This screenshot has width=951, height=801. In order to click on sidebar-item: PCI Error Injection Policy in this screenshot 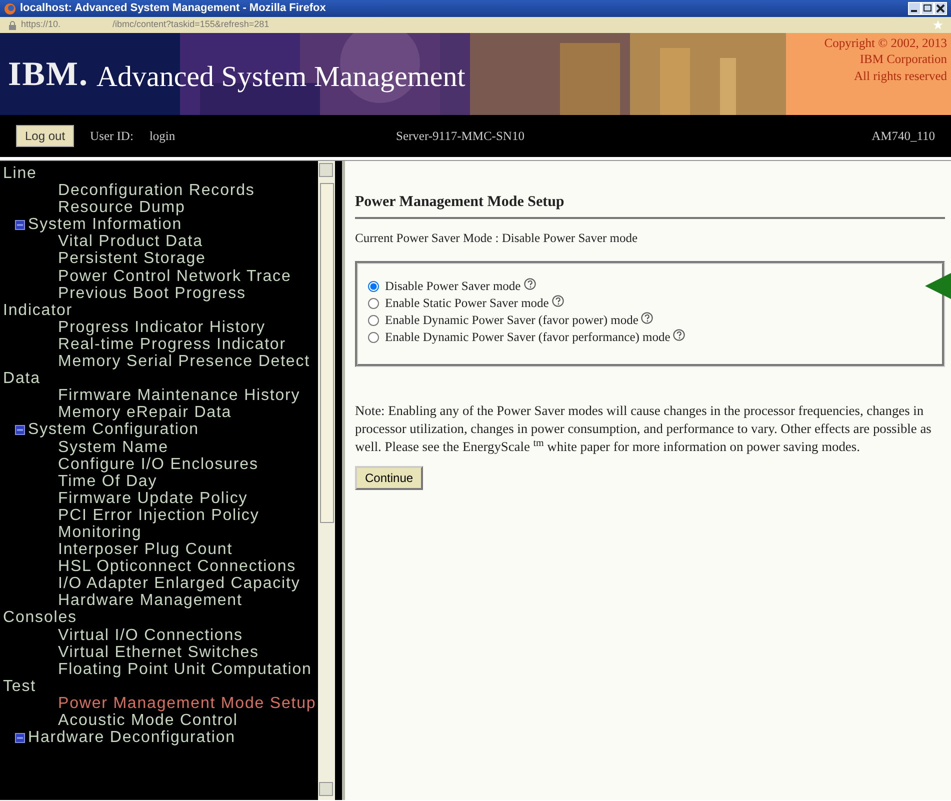, I will do `click(160, 515)`.